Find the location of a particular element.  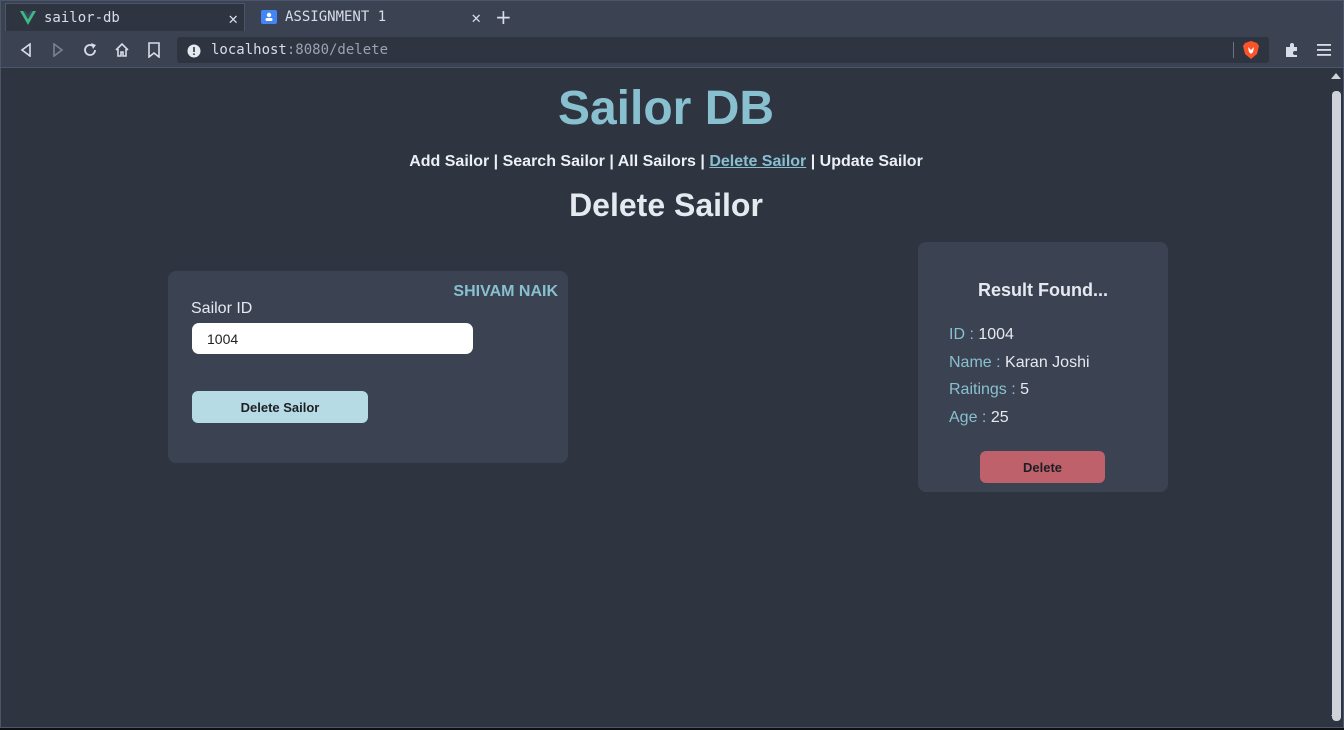

url-text: localhost:8080/delete is located at coordinates (299, 50).